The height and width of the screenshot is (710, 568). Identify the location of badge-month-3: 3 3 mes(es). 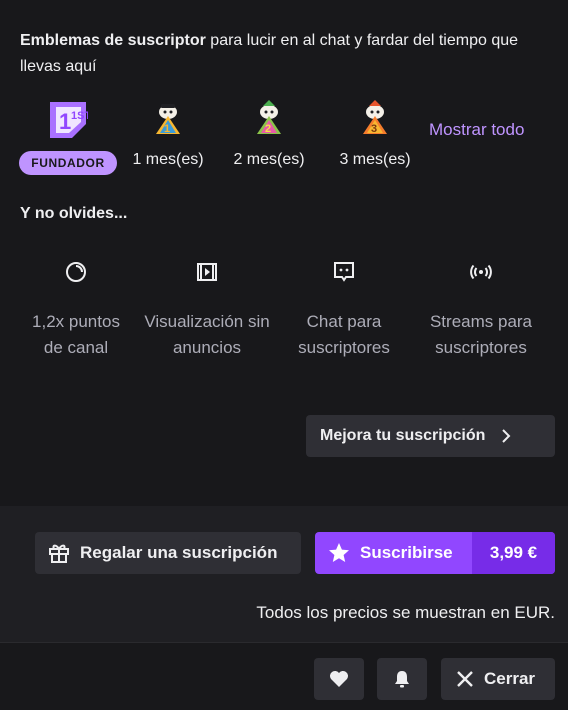
(375, 133).